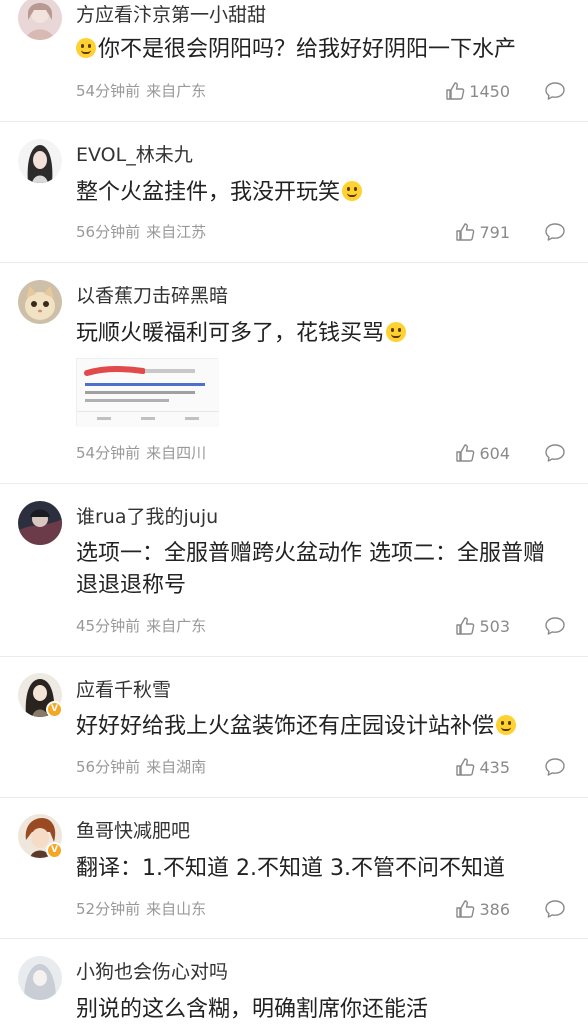 Image resolution: width=588 pixels, height=1024 pixels. I want to click on like-button: 791, so click(482, 232).